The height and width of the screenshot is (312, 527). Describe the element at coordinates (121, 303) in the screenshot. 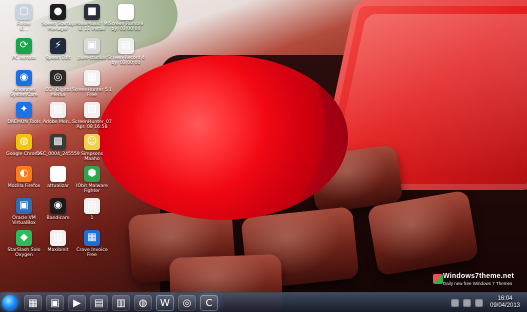

I see `taskbar-item-5: ▥` at that location.